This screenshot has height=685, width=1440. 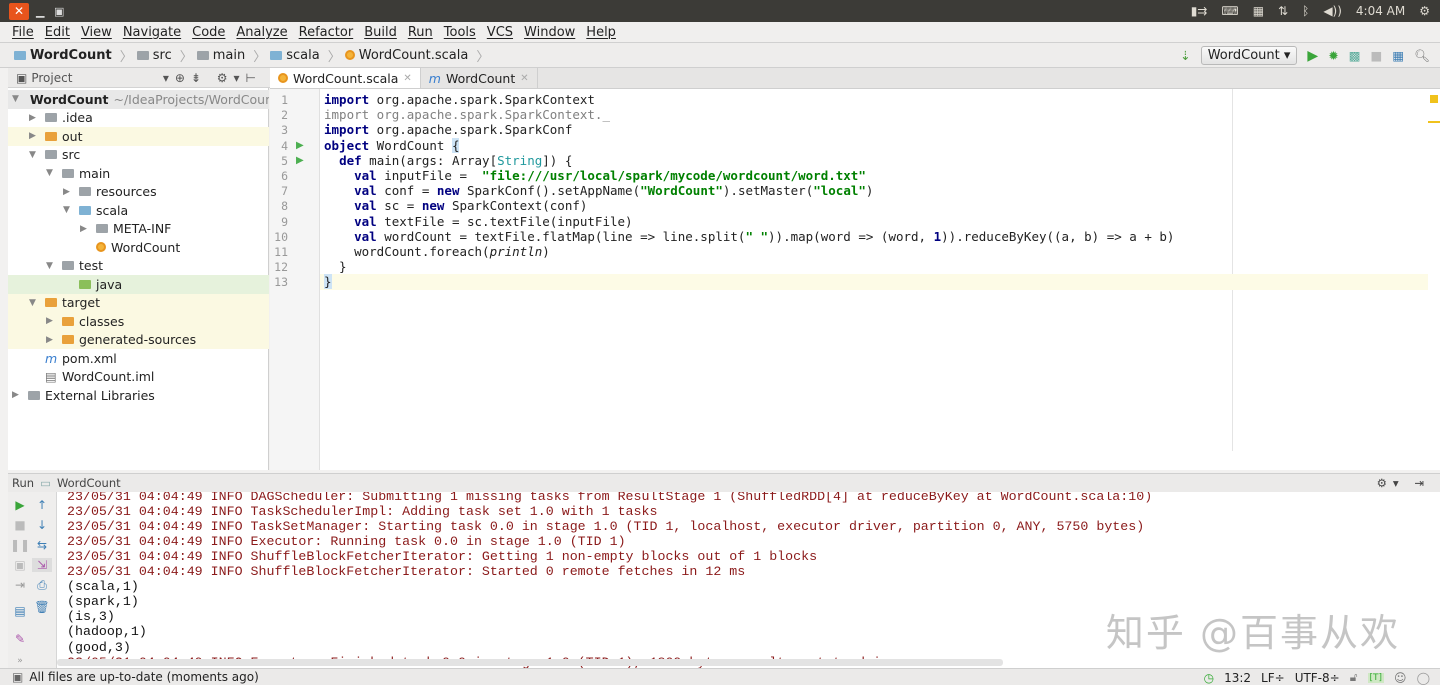 What do you see at coordinates (300, 145) in the screenshot?
I see `gutter-run-icon: ▶` at bounding box center [300, 145].